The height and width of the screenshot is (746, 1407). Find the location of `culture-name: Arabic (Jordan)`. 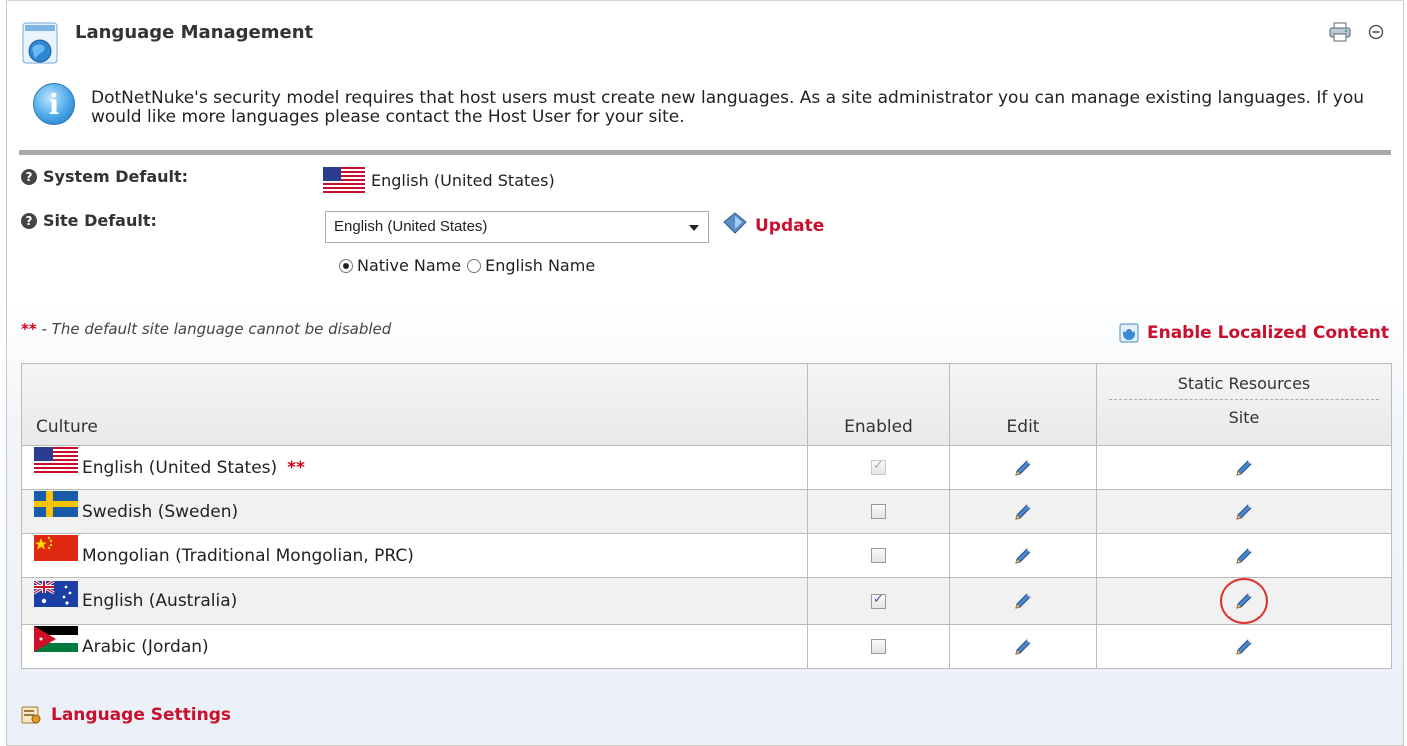

culture-name: Arabic (Jordan) is located at coordinates (145, 646).